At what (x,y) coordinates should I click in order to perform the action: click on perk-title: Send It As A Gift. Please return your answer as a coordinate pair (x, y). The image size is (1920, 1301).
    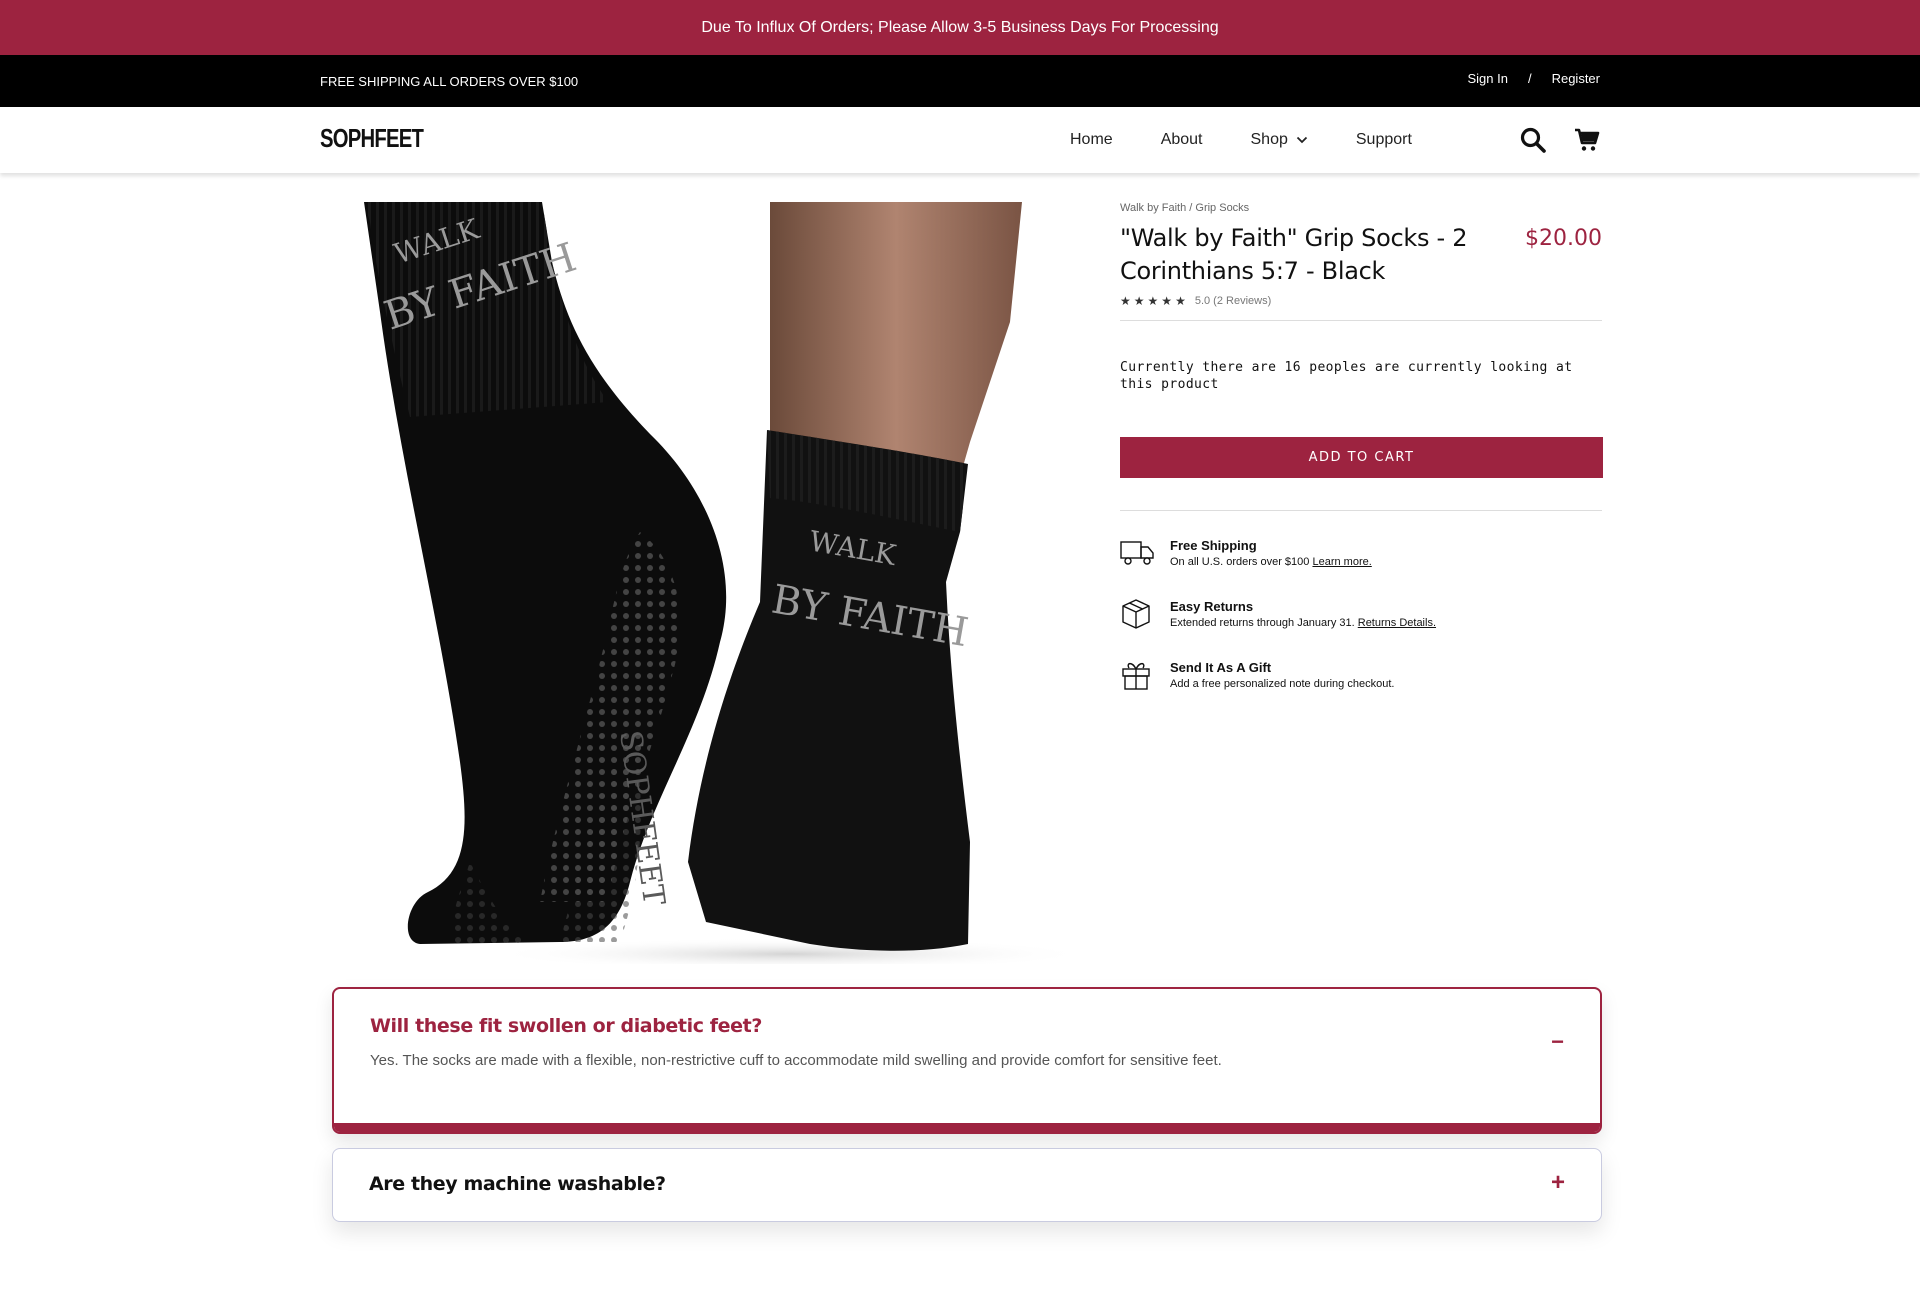
    Looking at the image, I should click on (1221, 667).